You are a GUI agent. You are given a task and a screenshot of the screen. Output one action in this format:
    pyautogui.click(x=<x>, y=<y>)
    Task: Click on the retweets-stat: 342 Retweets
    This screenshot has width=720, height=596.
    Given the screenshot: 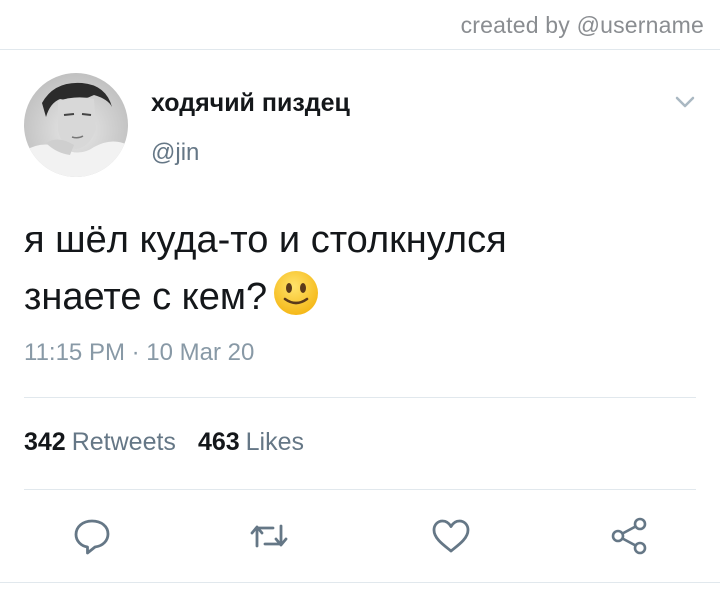 What is the action you would take?
    pyautogui.click(x=100, y=442)
    